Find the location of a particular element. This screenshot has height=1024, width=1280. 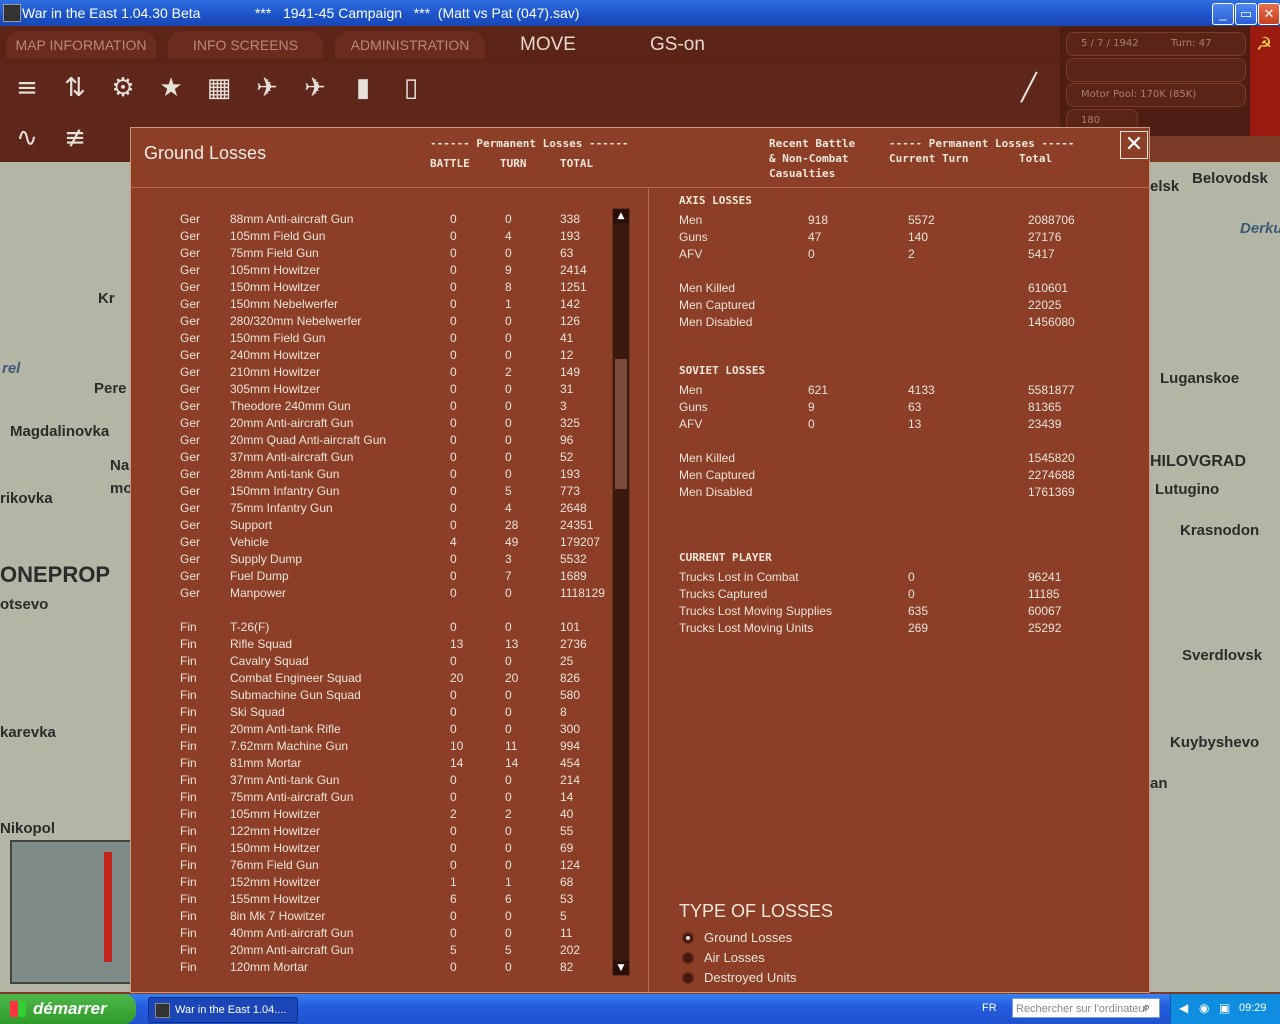

turn-loss-cell: 49 is located at coordinates (512, 542).